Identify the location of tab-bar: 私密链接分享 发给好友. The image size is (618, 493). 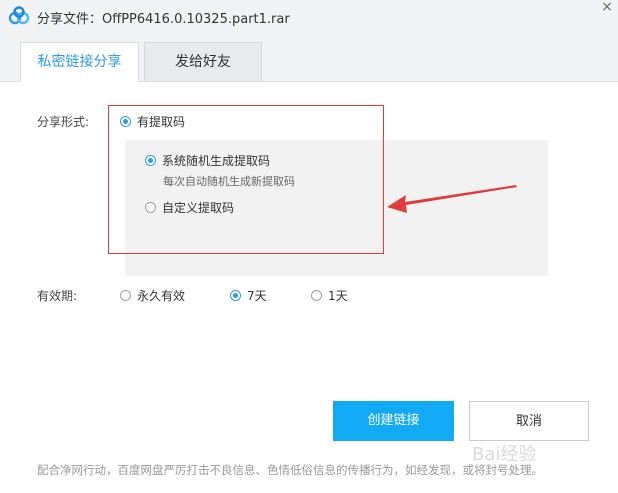
(309, 57).